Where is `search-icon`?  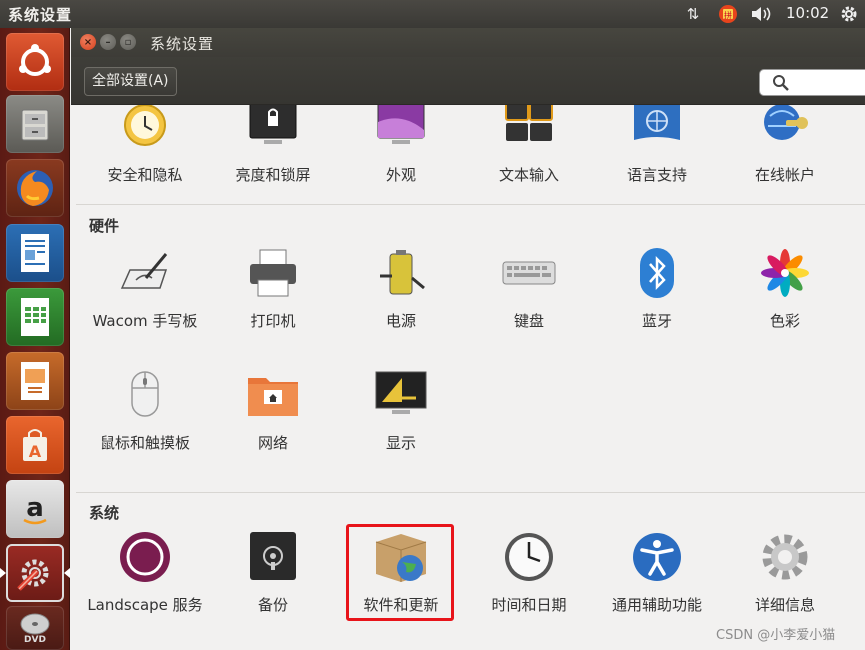 search-icon is located at coordinates (781, 83).